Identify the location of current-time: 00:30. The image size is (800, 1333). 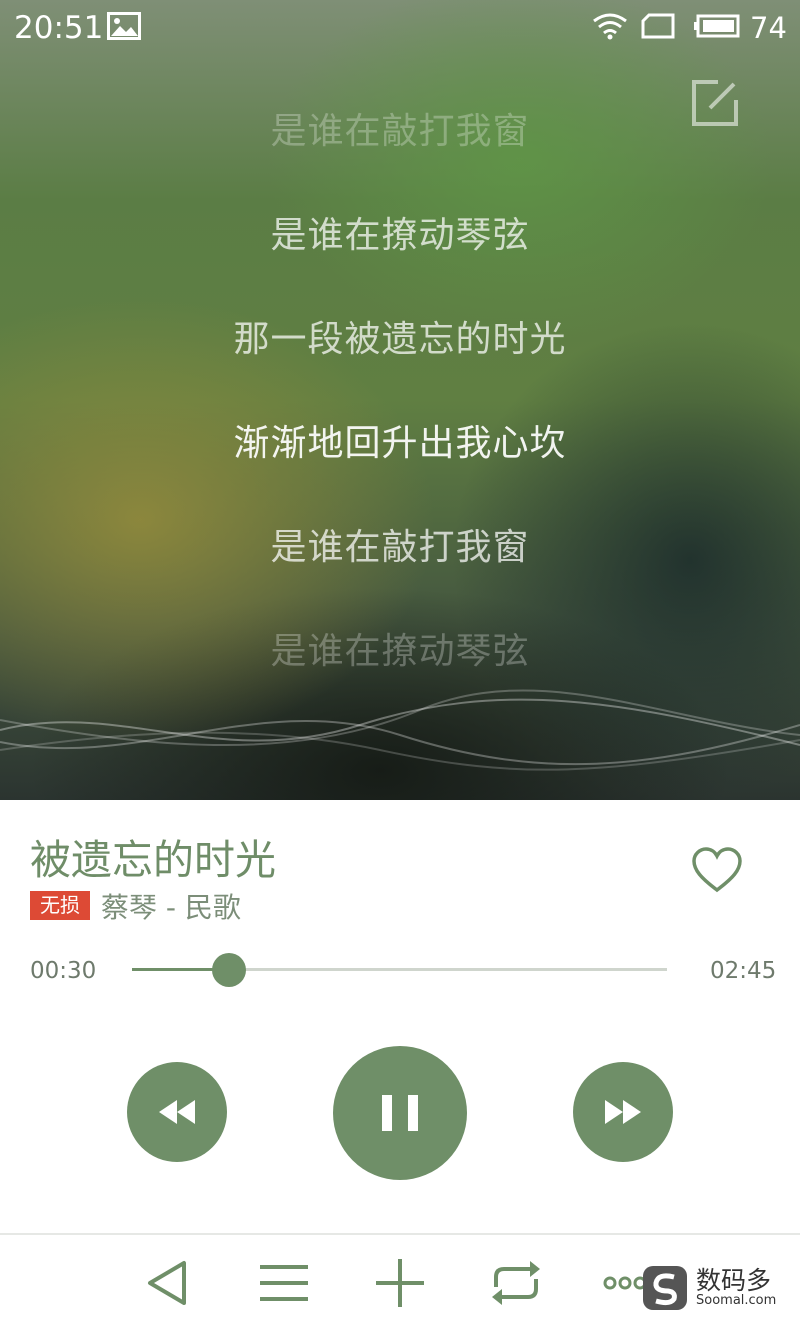
(63, 971).